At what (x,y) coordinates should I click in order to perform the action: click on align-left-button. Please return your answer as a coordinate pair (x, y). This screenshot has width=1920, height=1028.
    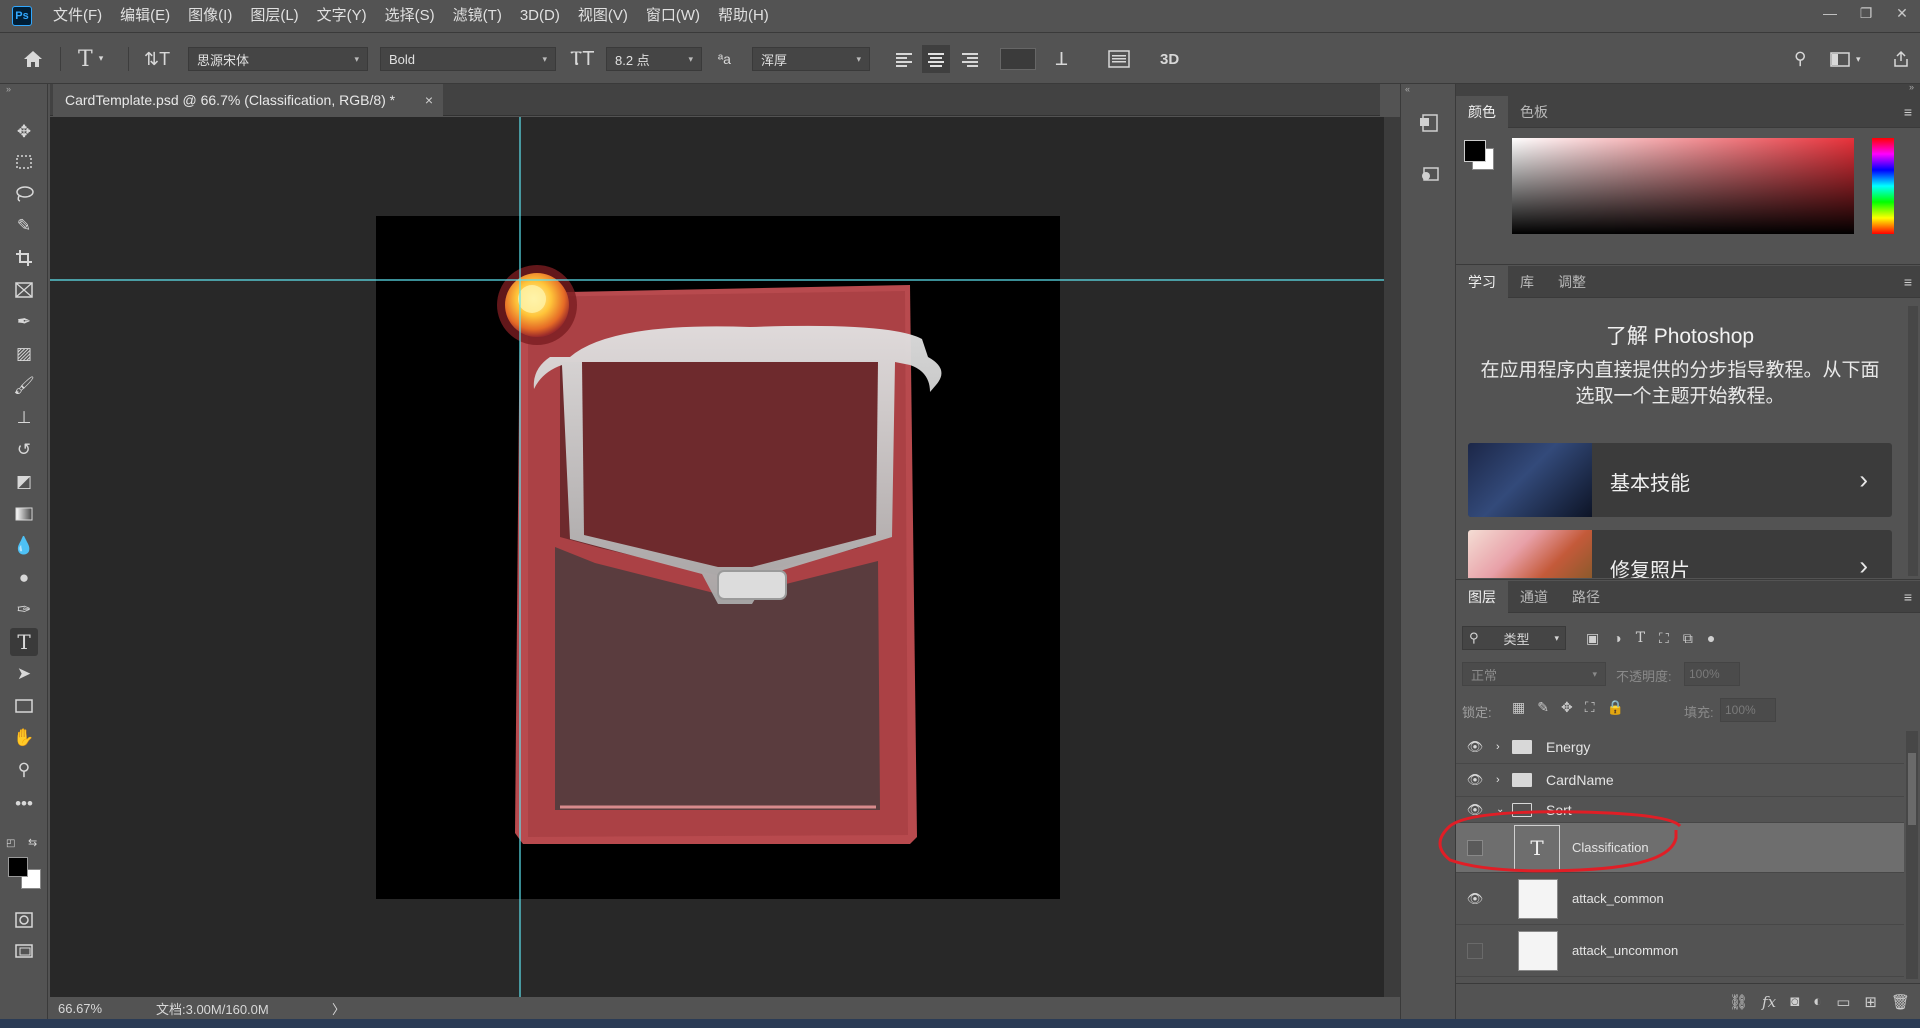
    Looking at the image, I should click on (904, 59).